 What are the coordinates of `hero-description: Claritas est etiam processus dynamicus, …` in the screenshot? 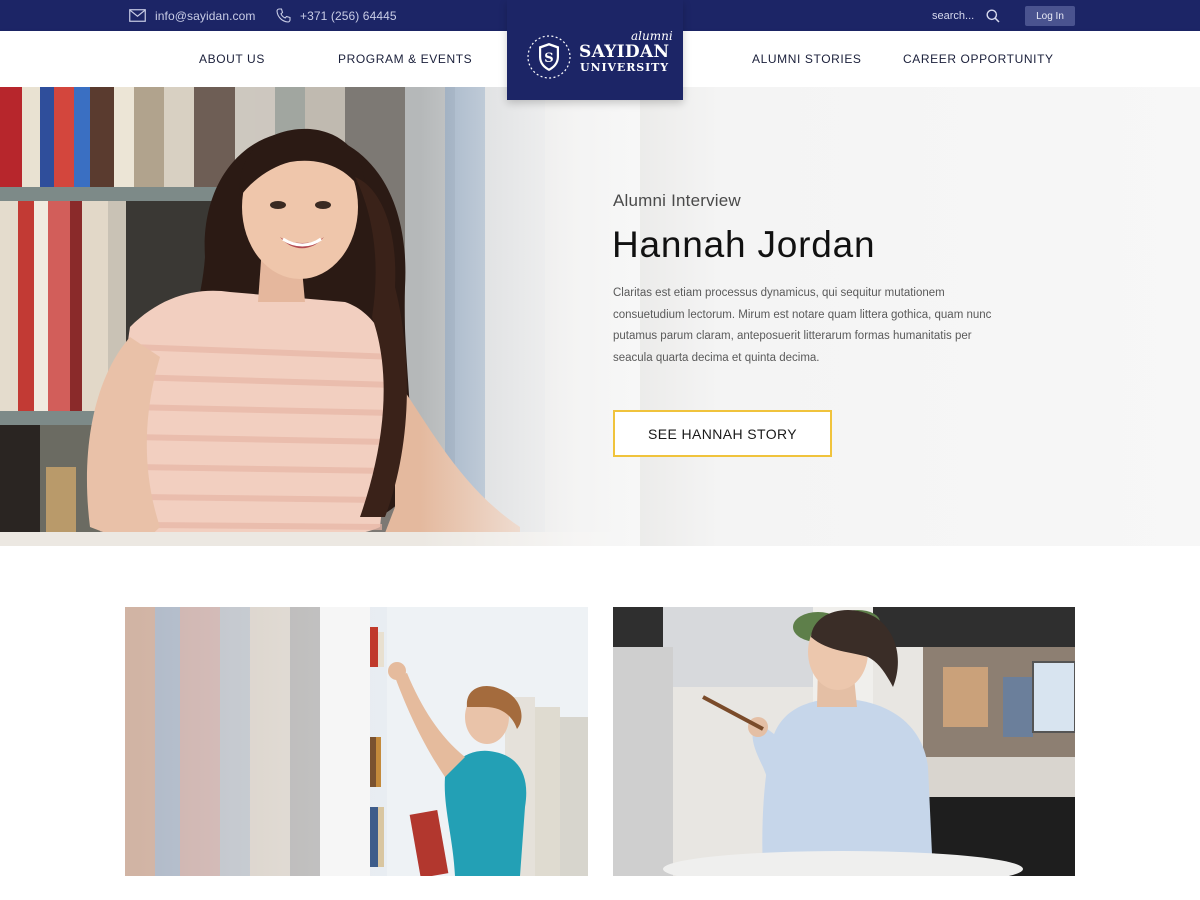 It's located at (802, 325).